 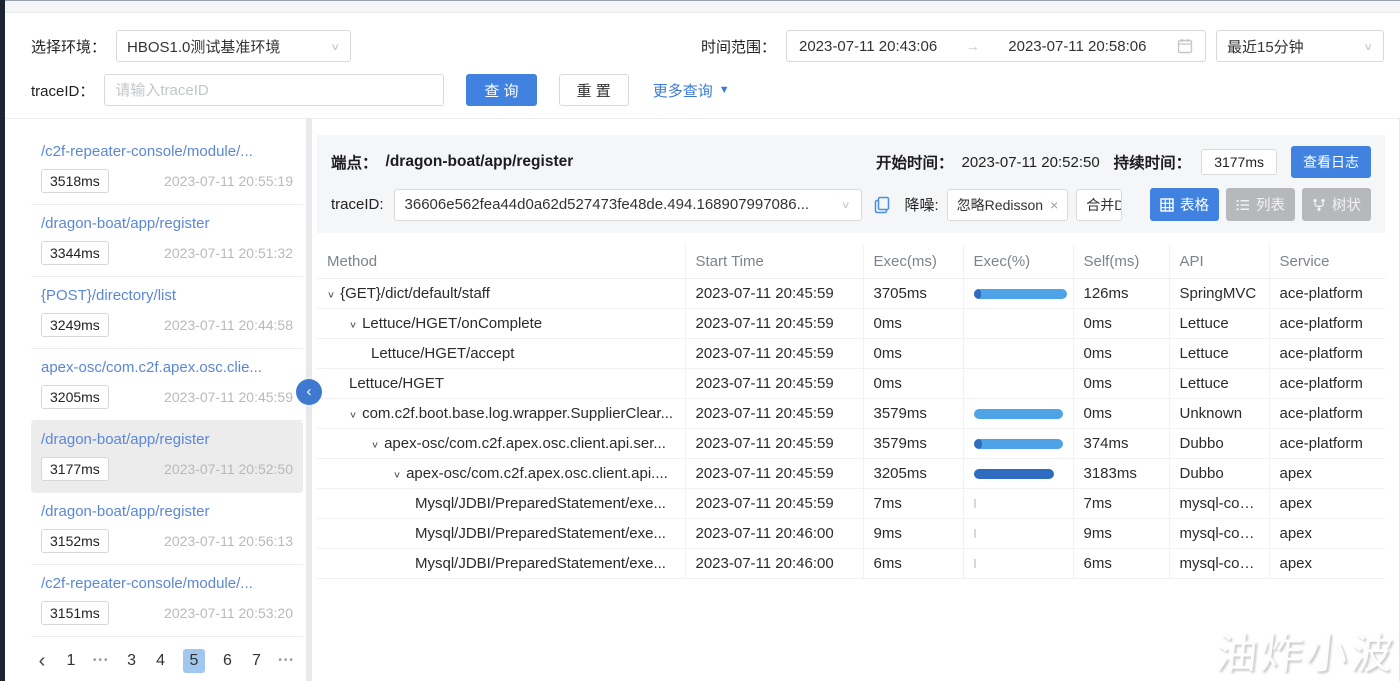 What do you see at coordinates (501, 353) in the screenshot?
I see `method-cell: Lettuce/HGET/accept` at bounding box center [501, 353].